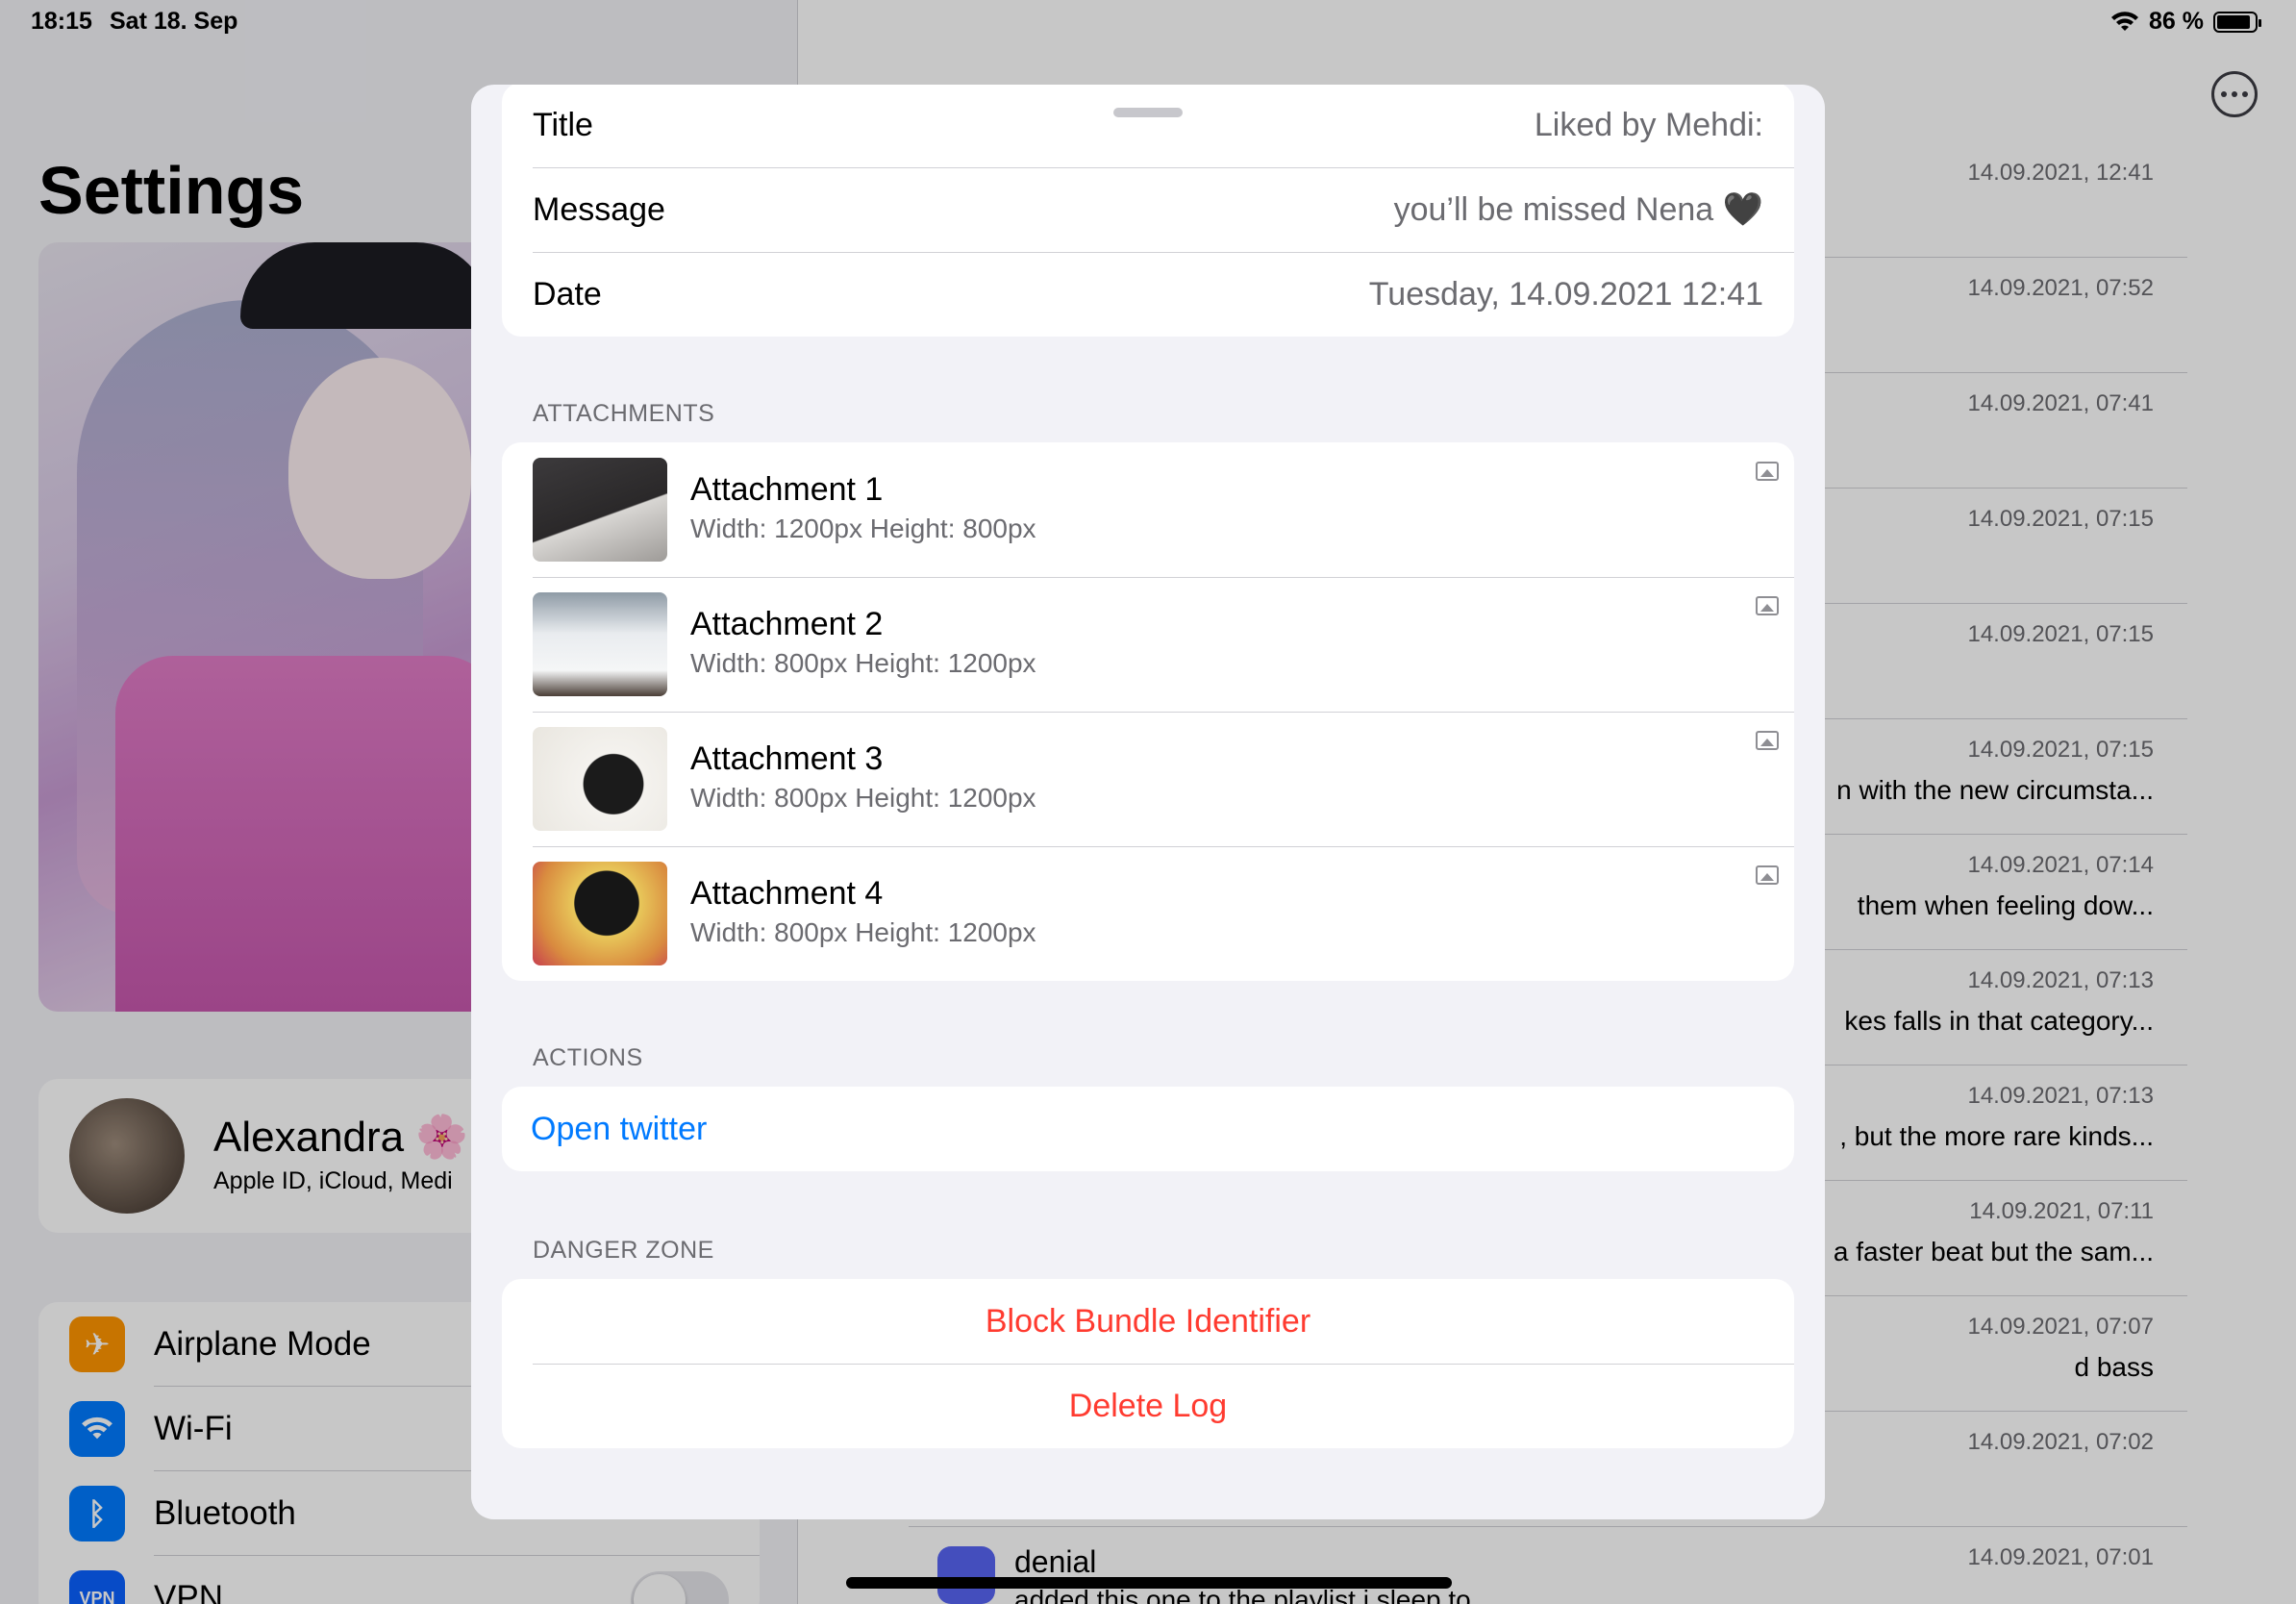 This screenshot has height=1604, width=2296. I want to click on battery-icon, so click(2237, 22).